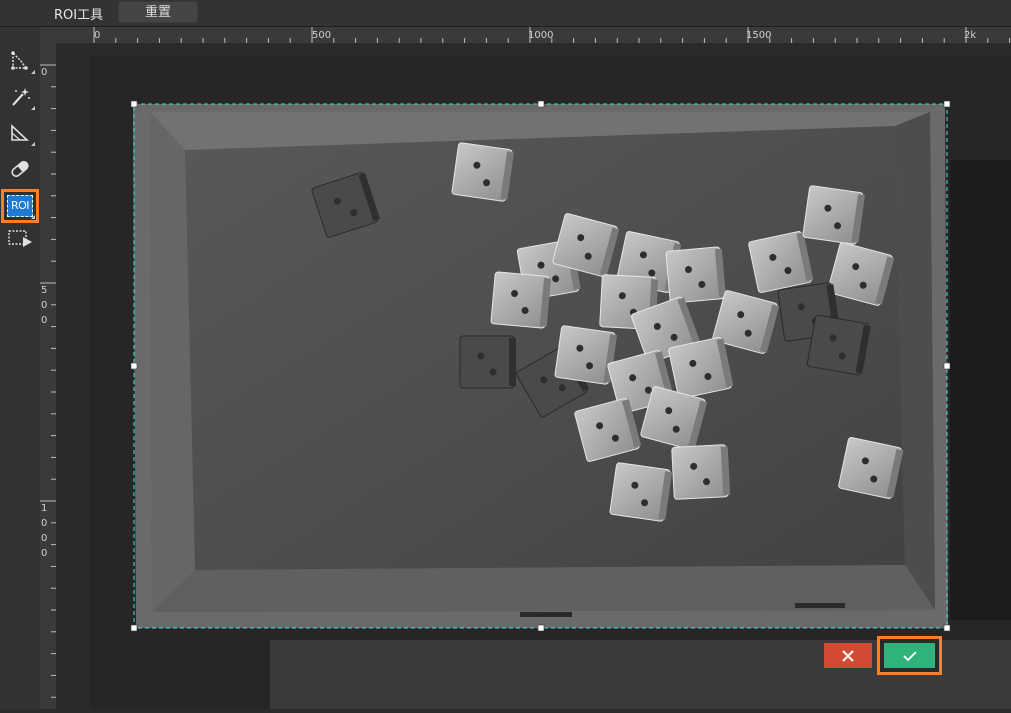 Image resolution: width=1011 pixels, height=713 pixels. What do you see at coordinates (20, 368) in the screenshot?
I see `left-toolbar: ROI` at bounding box center [20, 368].